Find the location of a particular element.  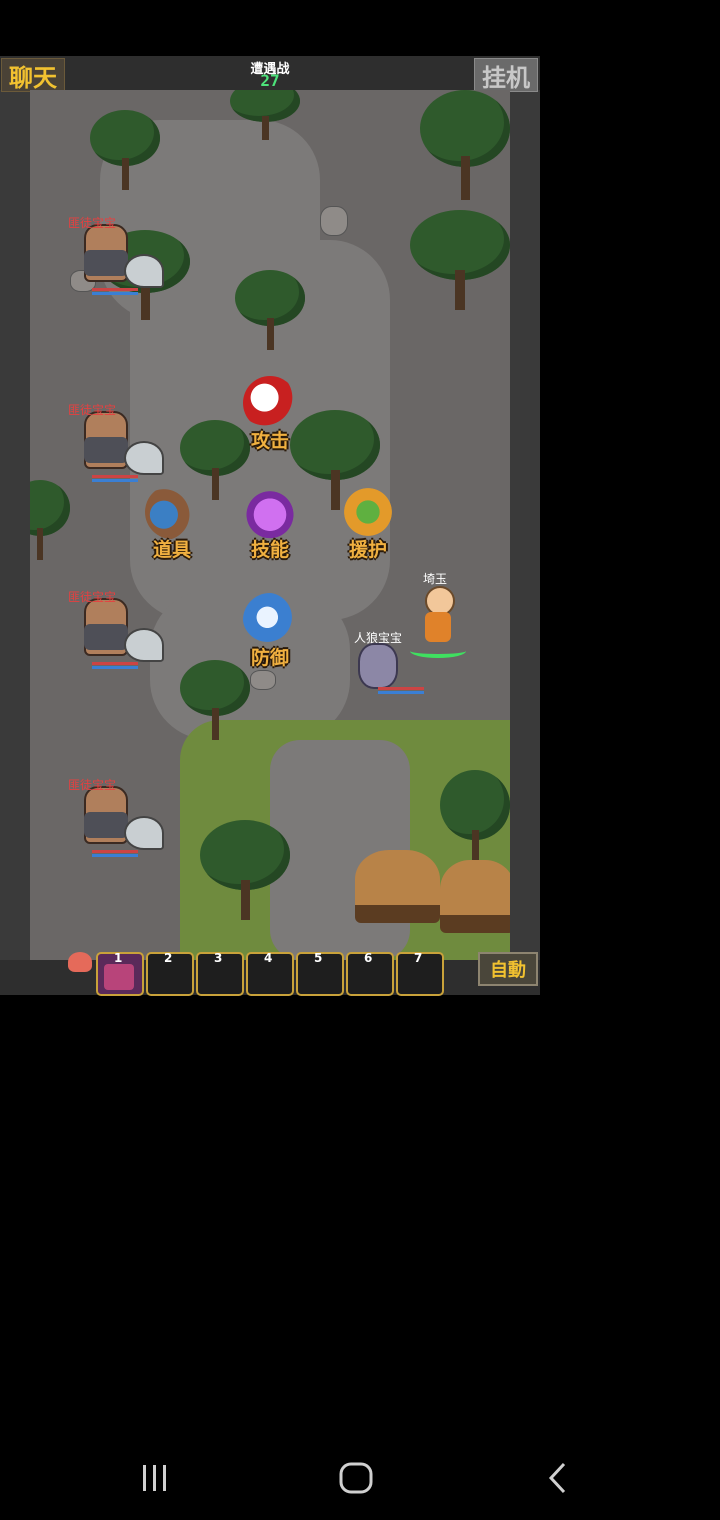

defend-label: 防御 is located at coordinates (269, 658).